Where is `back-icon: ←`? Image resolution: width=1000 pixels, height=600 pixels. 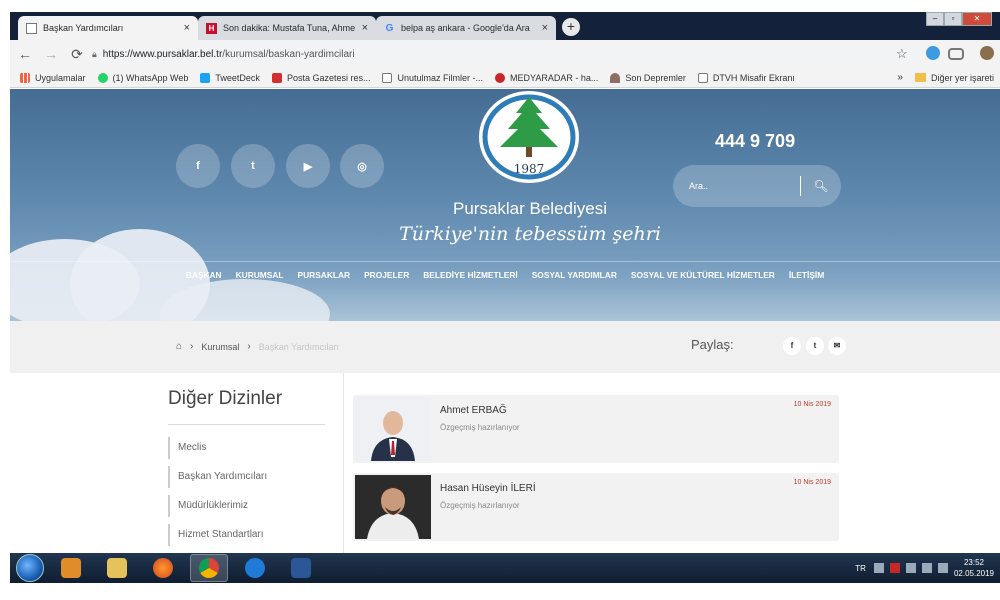
back-icon: ← is located at coordinates (25, 54).